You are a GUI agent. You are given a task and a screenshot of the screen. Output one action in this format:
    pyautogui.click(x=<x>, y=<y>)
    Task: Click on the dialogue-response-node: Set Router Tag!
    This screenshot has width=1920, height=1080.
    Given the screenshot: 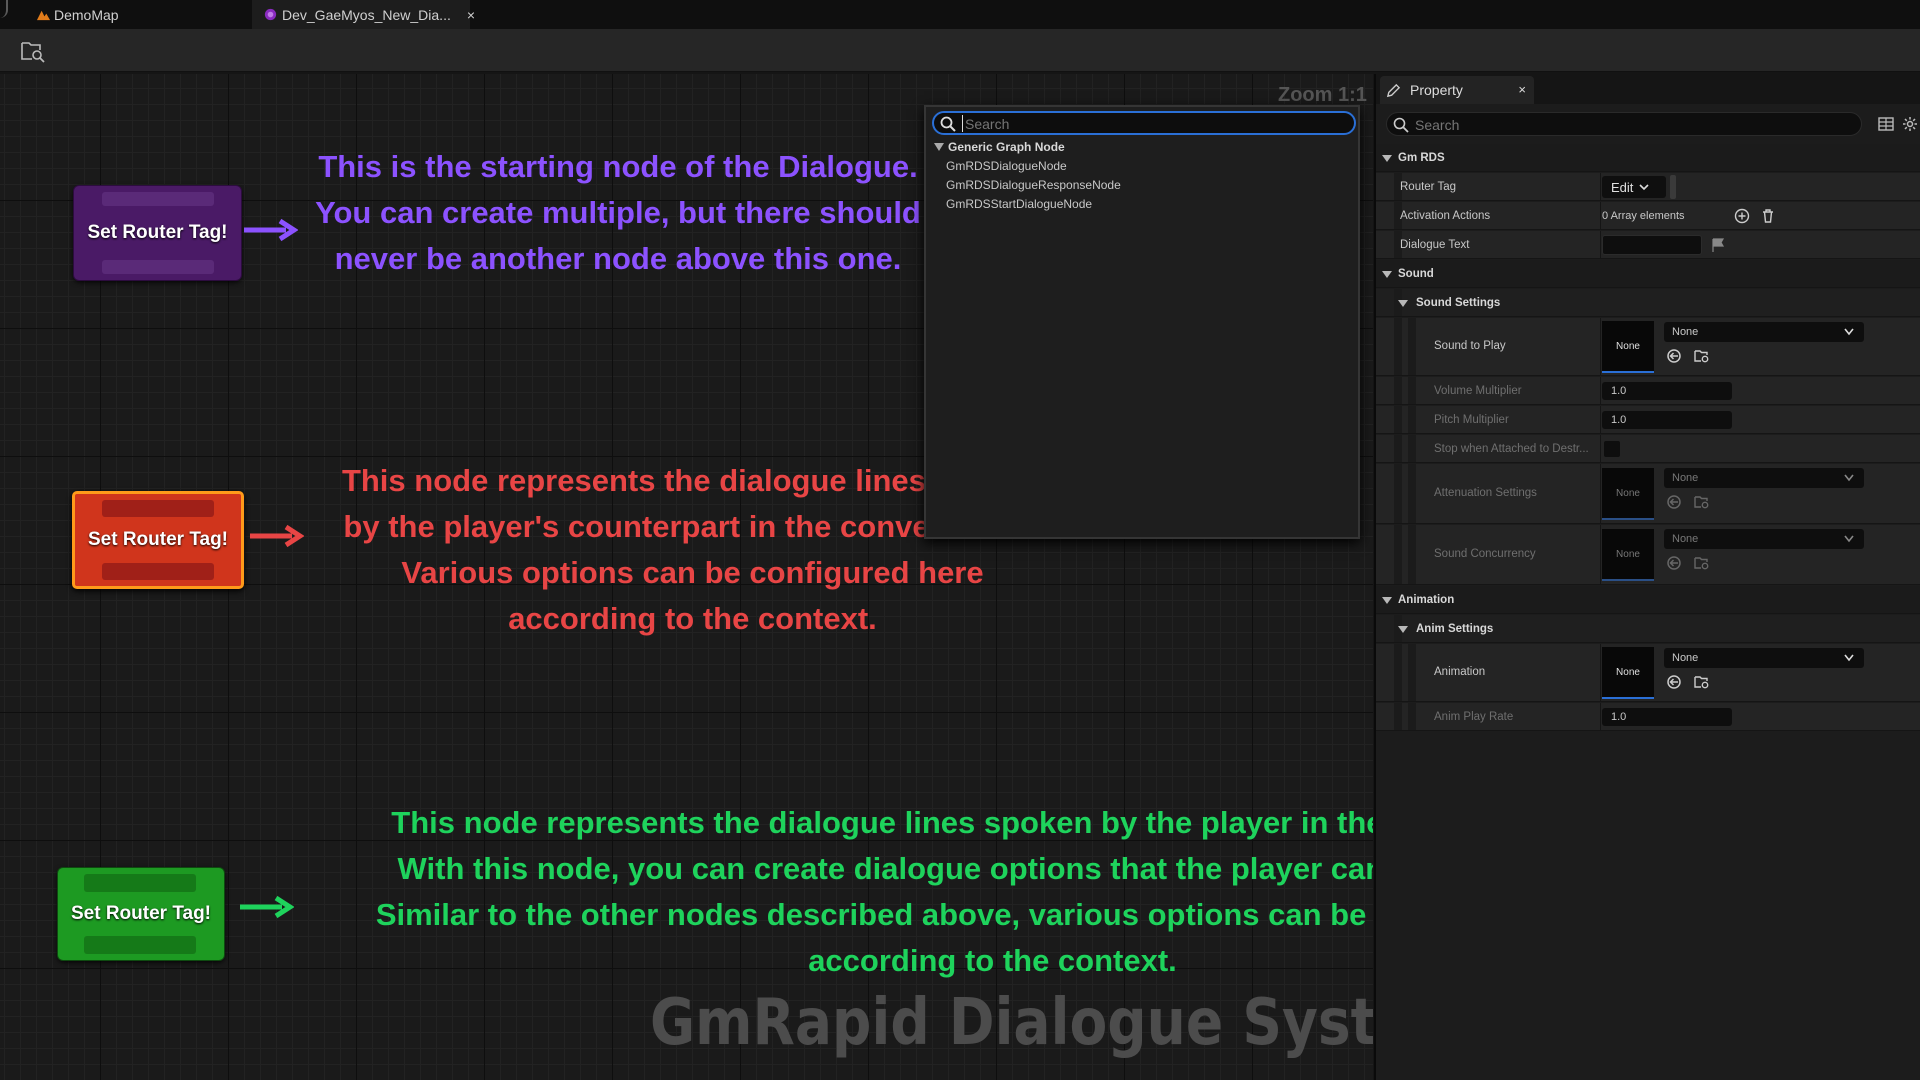 What is the action you would take?
    pyautogui.click(x=141, y=914)
    